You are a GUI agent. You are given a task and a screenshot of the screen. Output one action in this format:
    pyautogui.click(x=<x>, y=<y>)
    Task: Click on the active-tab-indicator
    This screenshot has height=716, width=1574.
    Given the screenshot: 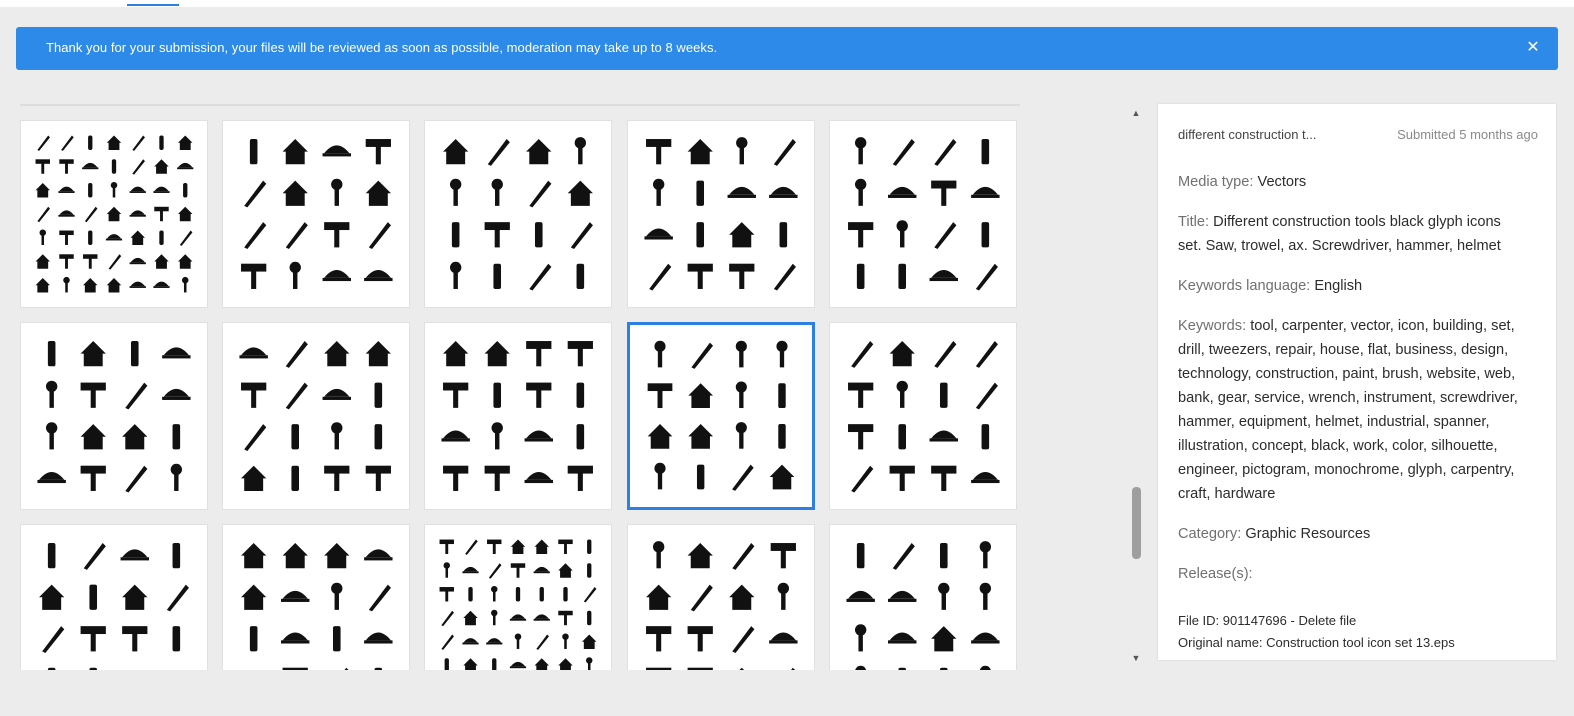 What is the action you would take?
    pyautogui.click(x=153, y=5)
    